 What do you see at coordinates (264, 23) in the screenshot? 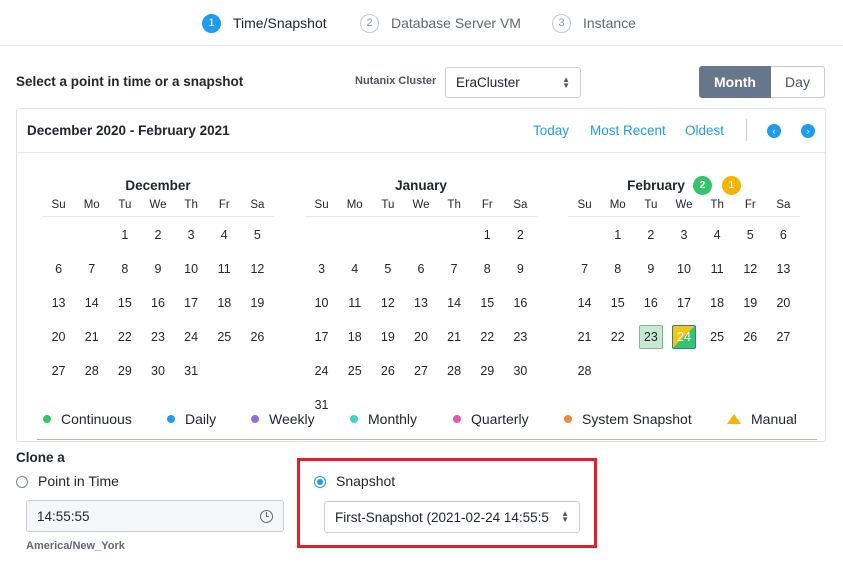
I see `step-time-snapshot: 1 Time/Snapshot` at bounding box center [264, 23].